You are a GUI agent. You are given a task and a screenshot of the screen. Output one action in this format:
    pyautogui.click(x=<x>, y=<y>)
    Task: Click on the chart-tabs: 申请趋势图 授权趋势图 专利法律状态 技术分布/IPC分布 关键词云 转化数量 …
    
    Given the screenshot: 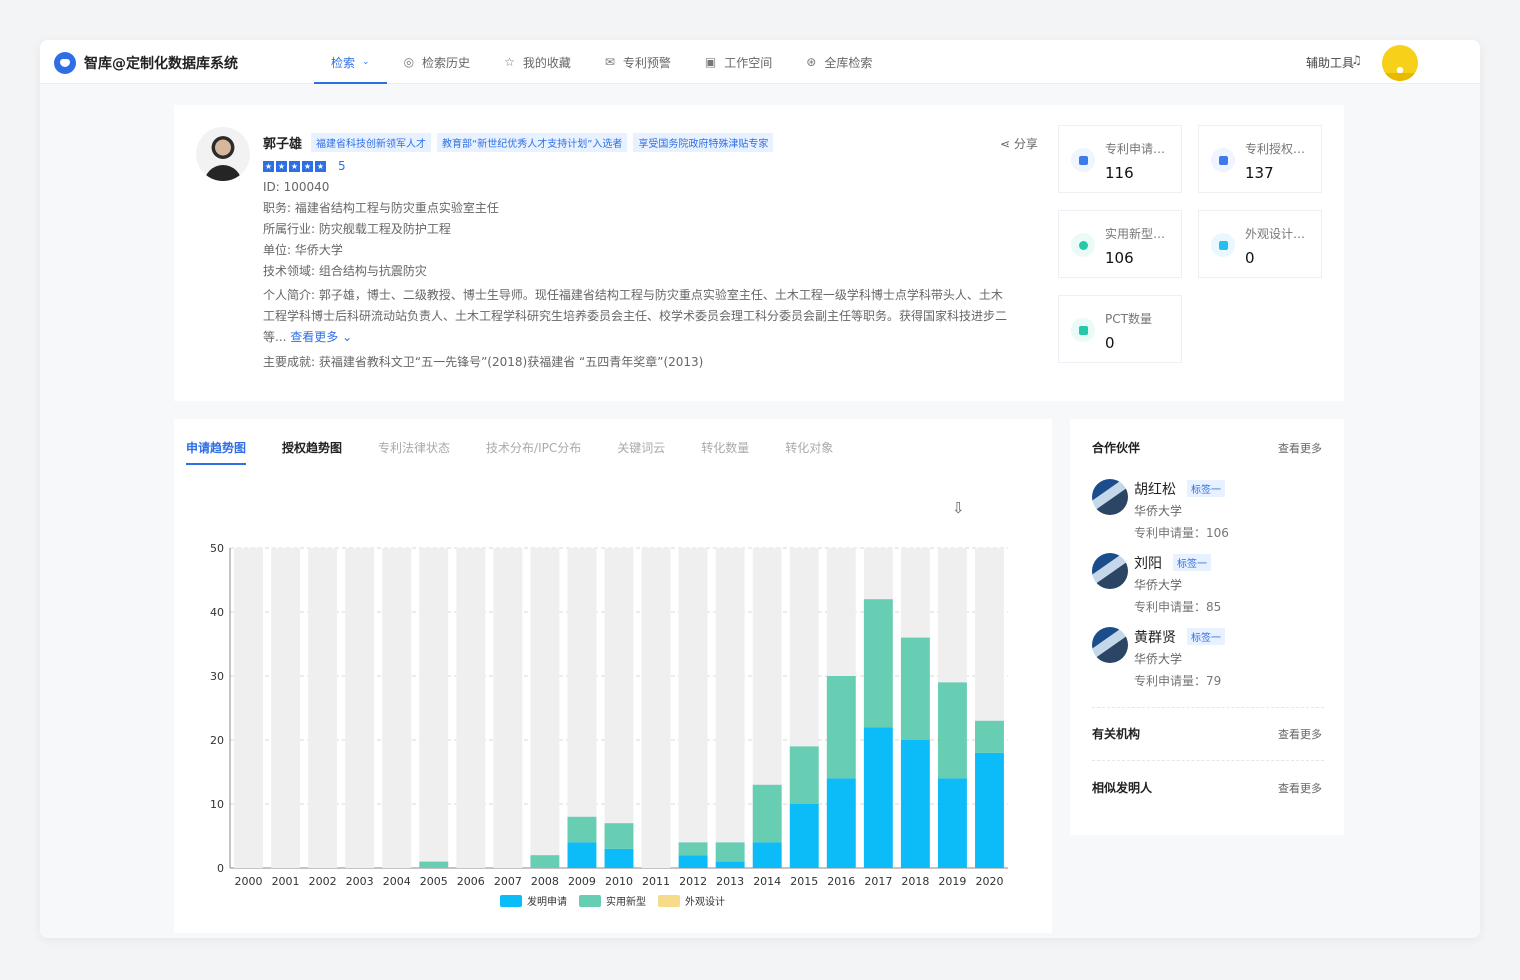 What is the action you would take?
    pyautogui.click(x=527, y=452)
    